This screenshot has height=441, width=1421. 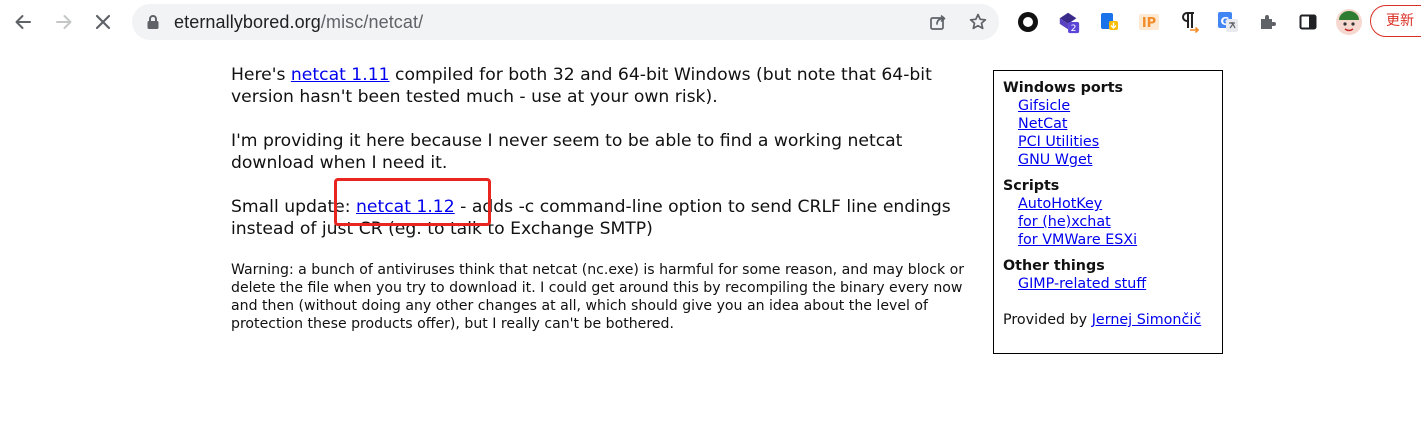 I want to click on url-host: eternallybored.org, so click(x=247, y=22).